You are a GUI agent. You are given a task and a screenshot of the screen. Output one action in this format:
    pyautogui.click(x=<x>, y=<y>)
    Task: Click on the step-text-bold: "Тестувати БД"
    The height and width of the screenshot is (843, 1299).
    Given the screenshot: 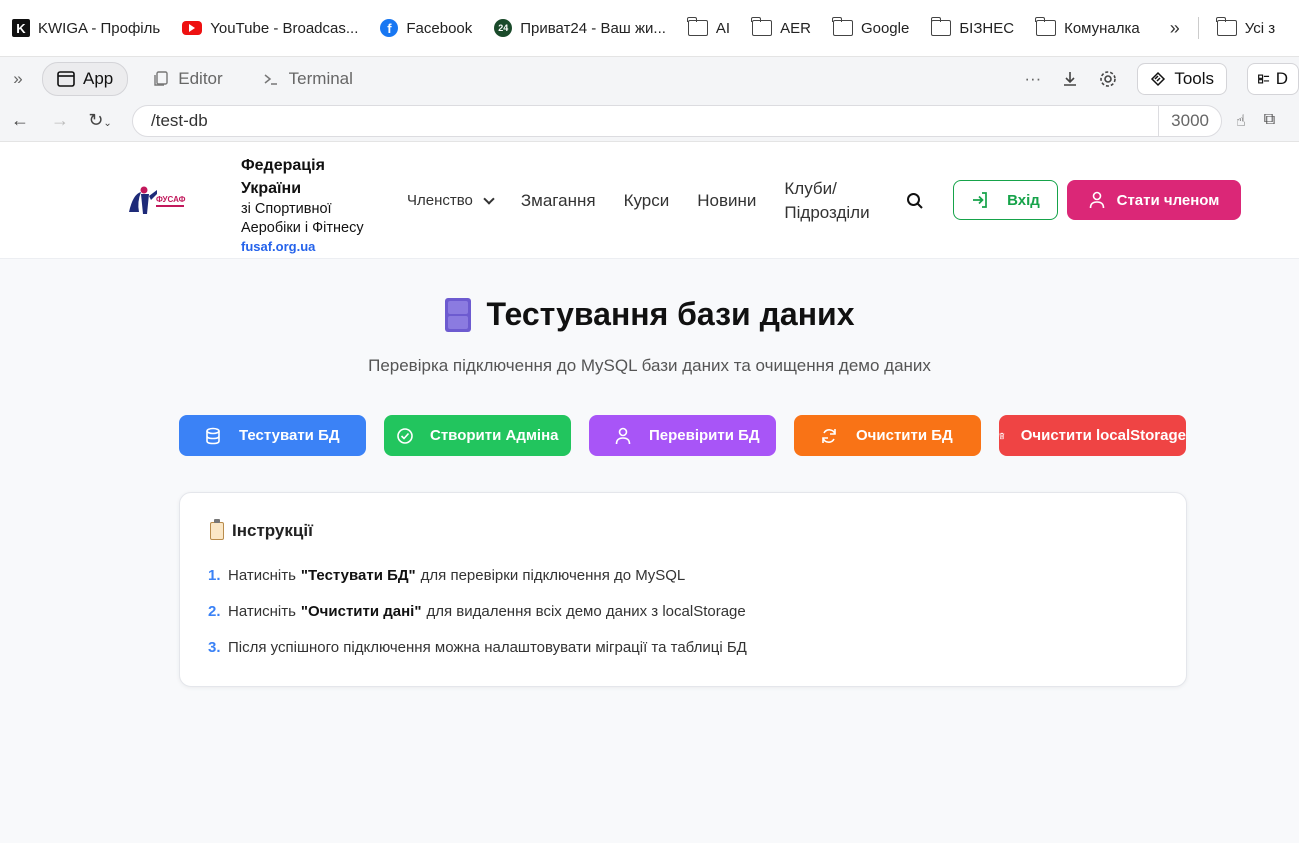 What is the action you would take?
    pyautogui.click(x=358, y=575)
    